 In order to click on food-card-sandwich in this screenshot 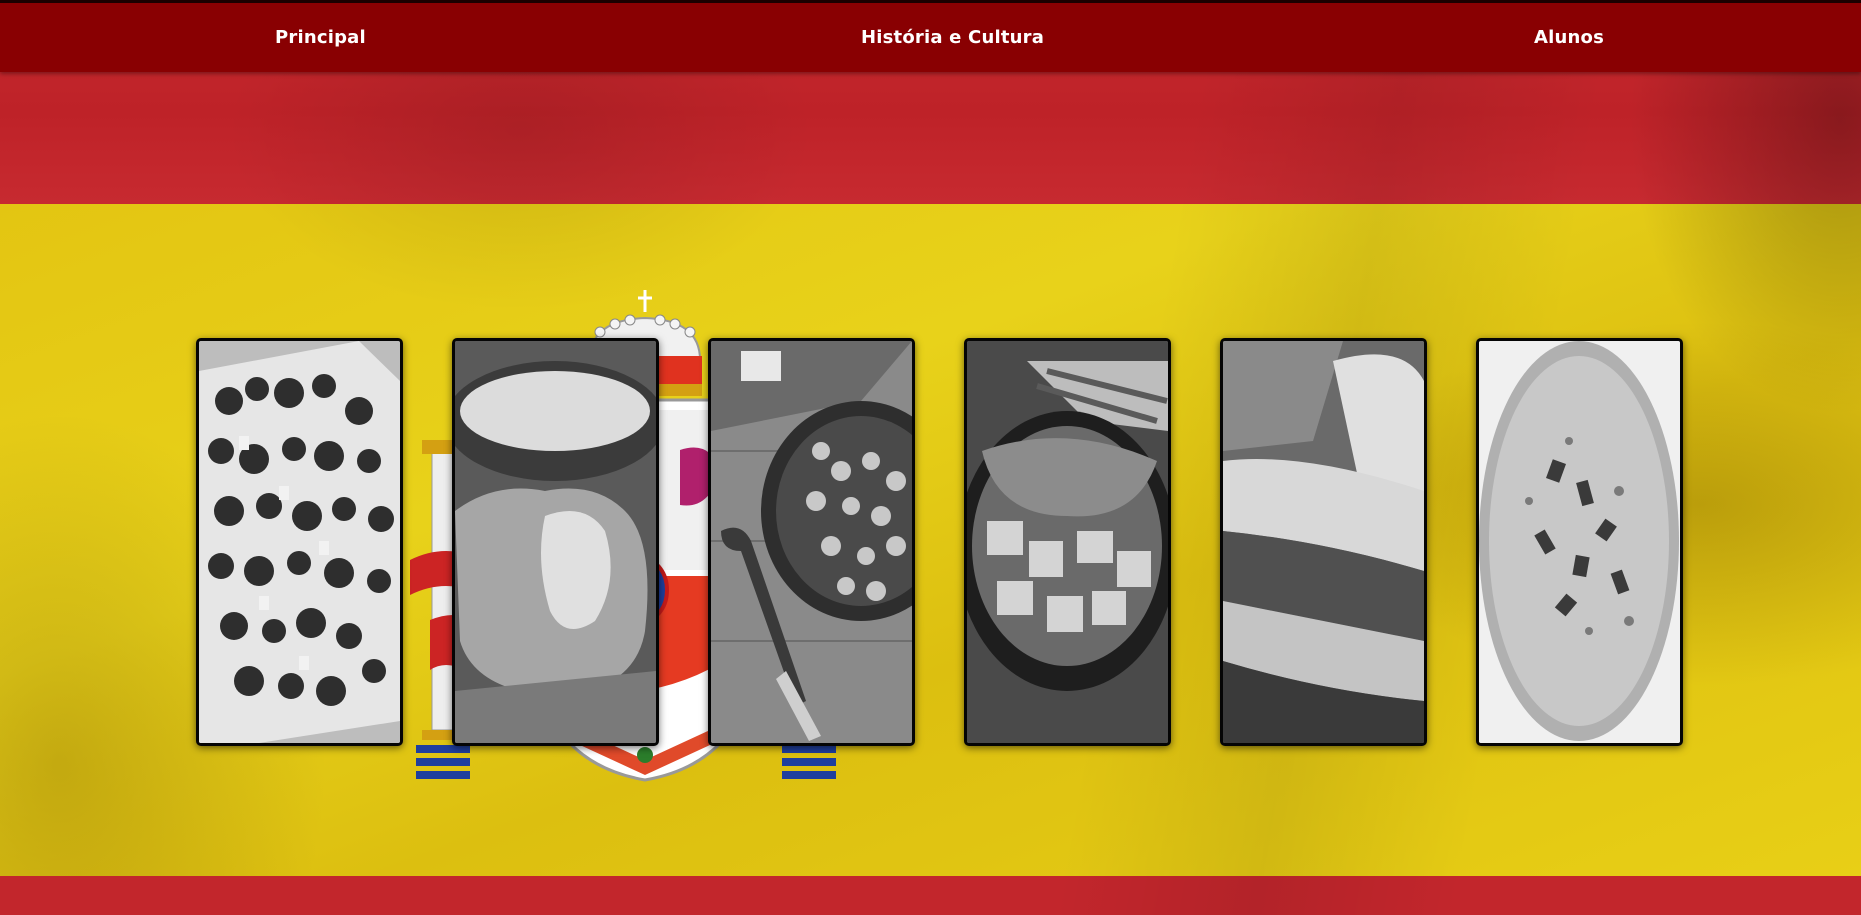, I will do `click(1323, 542)`.